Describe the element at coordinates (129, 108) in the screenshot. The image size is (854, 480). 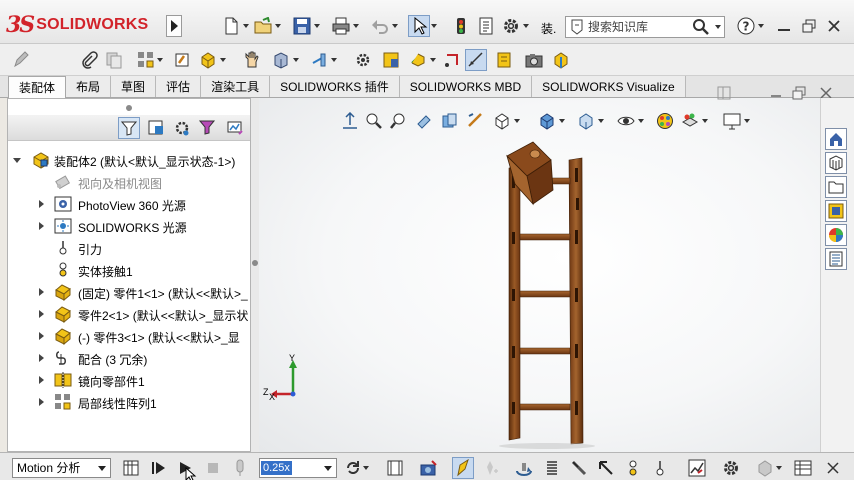
I see `panel-grip` at that location.